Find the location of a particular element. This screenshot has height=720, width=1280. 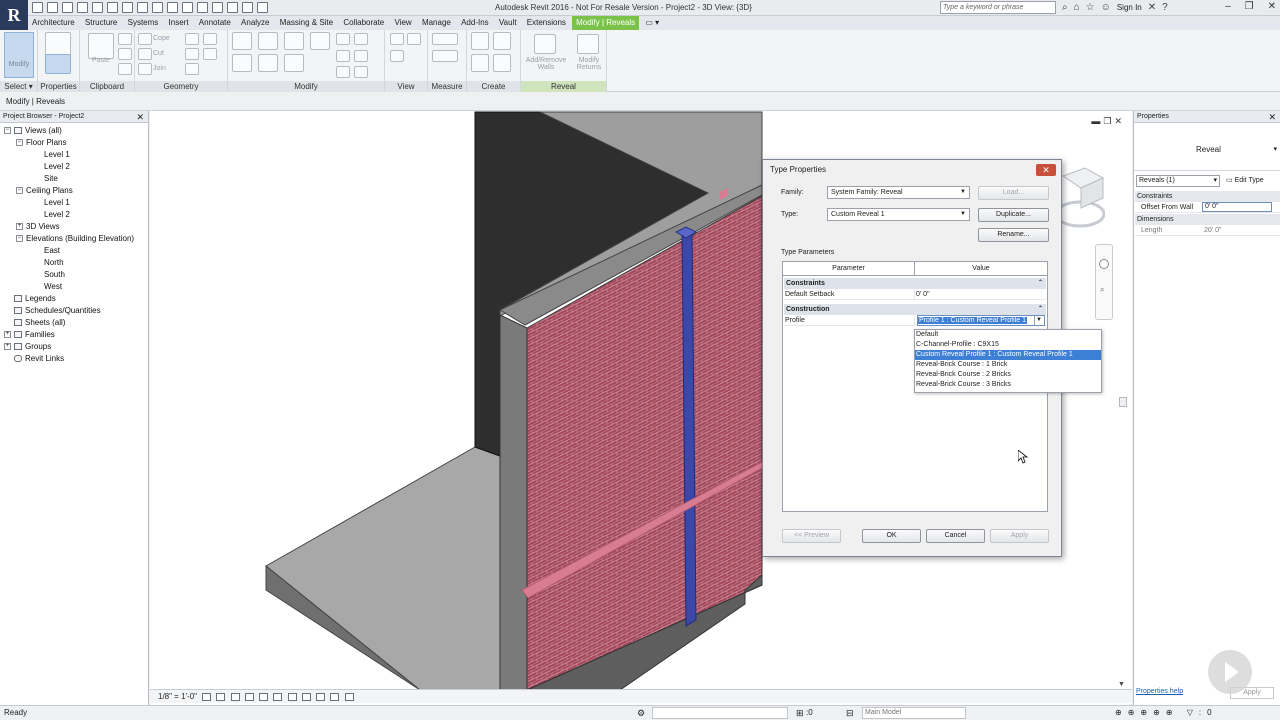

tab-insert: Insert is located at coordinates (179, 23).